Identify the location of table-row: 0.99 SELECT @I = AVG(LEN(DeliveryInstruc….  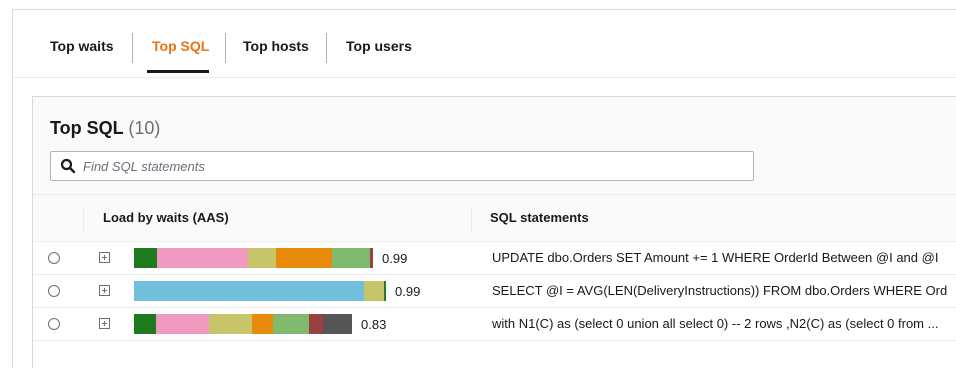
(494, 291).